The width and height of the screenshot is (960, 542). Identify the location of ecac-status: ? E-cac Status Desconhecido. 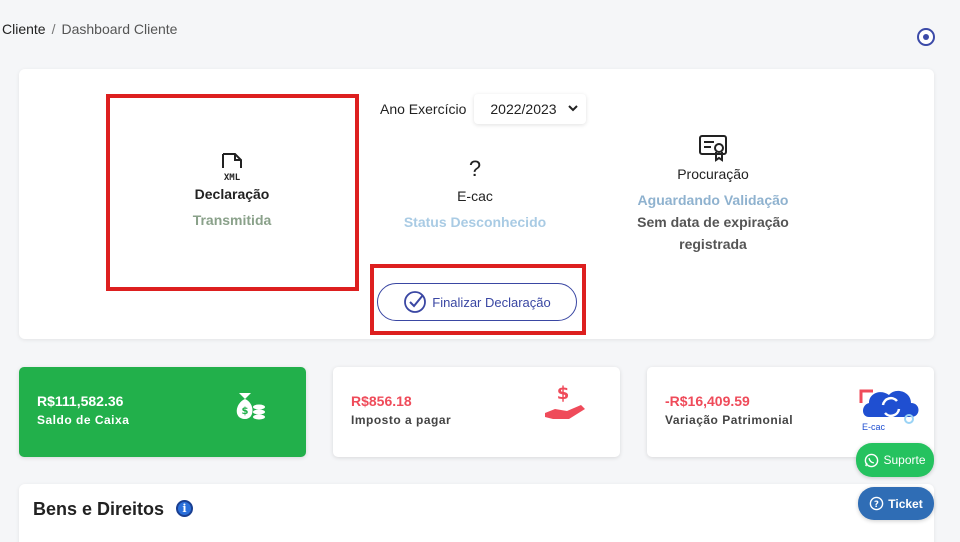
(475, 193).